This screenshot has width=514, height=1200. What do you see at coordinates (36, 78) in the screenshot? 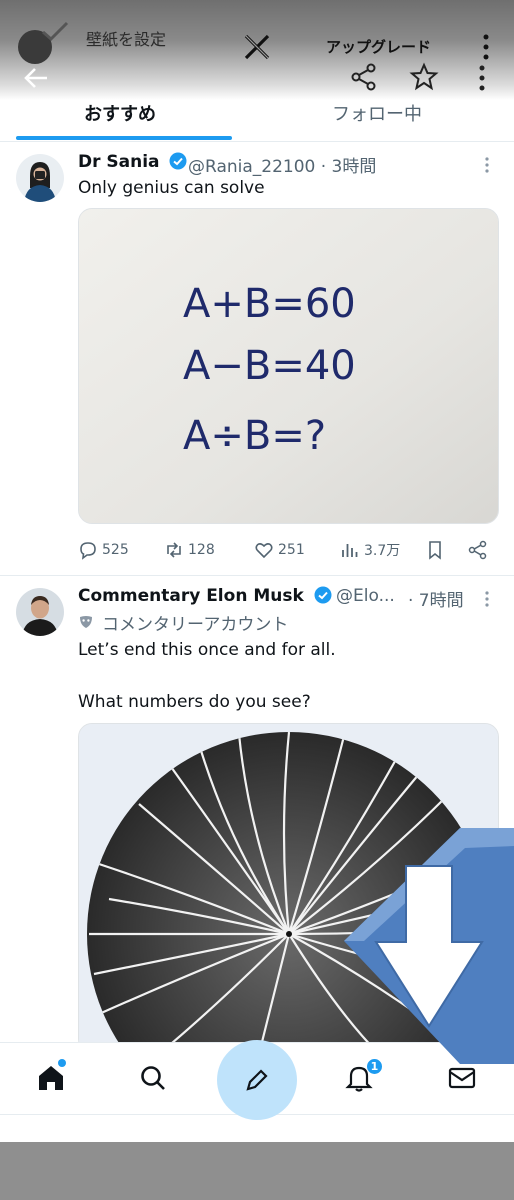
I see `back-arrow-icon` at bounding box center [36, 78].